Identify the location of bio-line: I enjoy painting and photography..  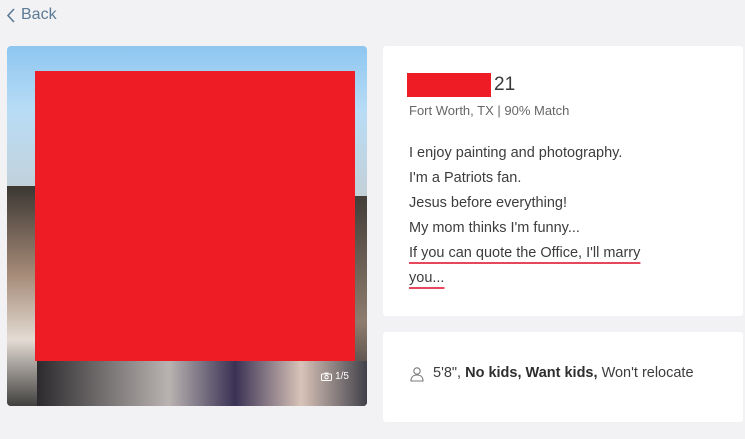
(516, 153).